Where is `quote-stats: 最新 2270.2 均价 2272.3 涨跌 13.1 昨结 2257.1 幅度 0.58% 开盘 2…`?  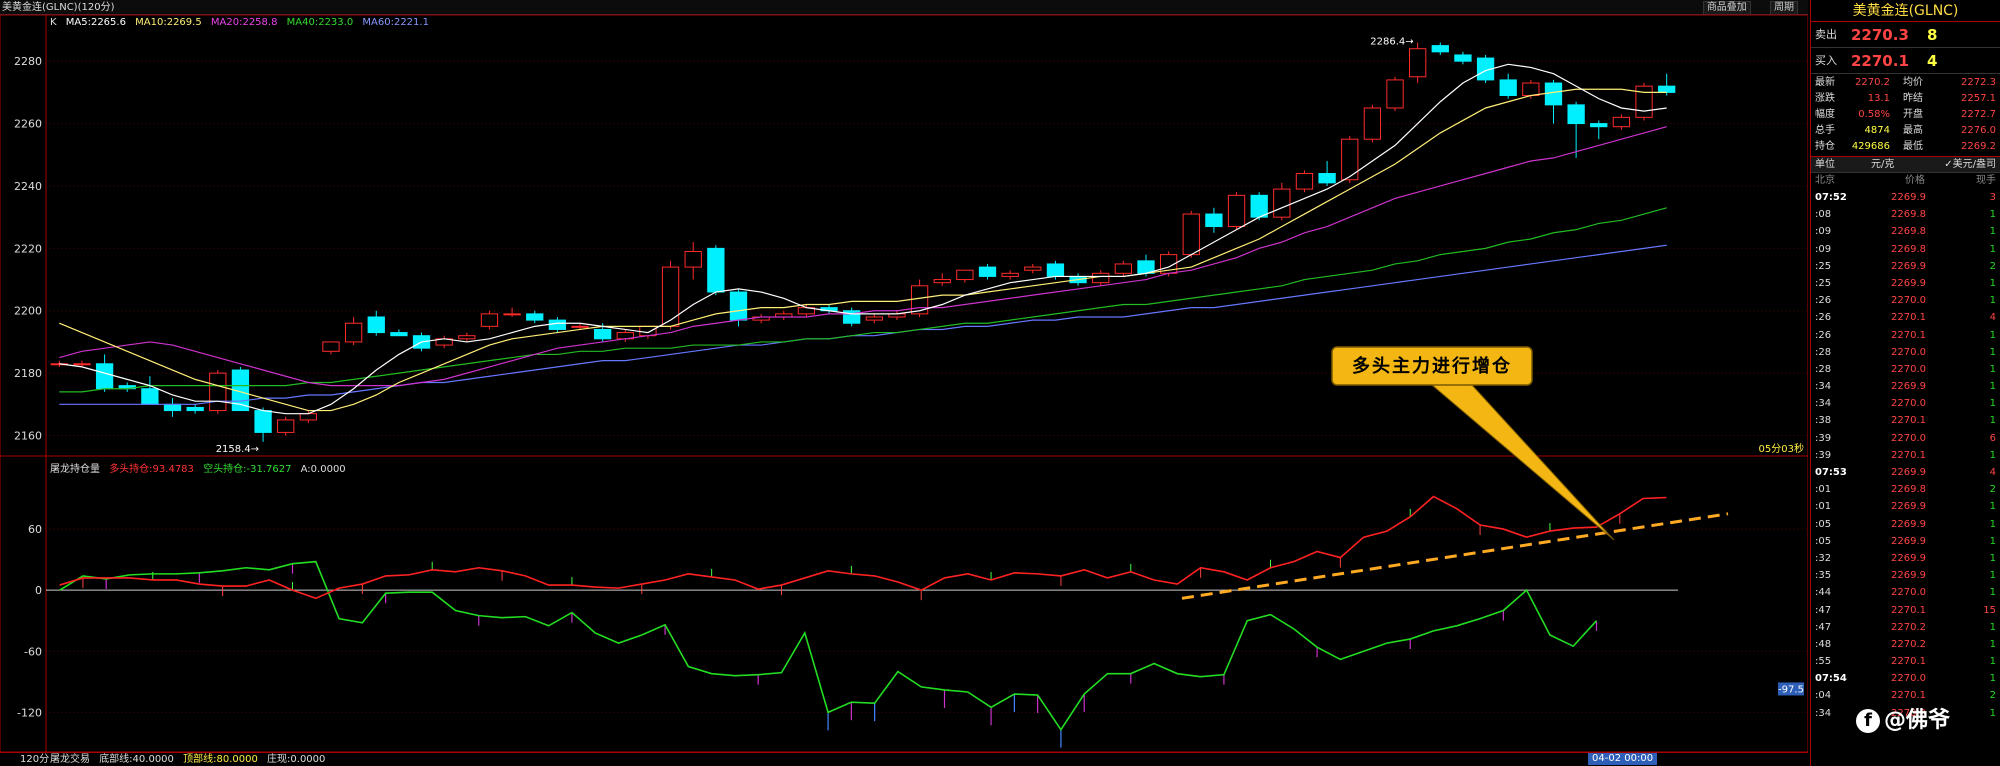 quote-stats: 最新 2270.2 均价 2272.3 涨跌 13.1 昨结 2257.1 幅度 0.58% 开盘 2… is located at coordinates (1905, 115).